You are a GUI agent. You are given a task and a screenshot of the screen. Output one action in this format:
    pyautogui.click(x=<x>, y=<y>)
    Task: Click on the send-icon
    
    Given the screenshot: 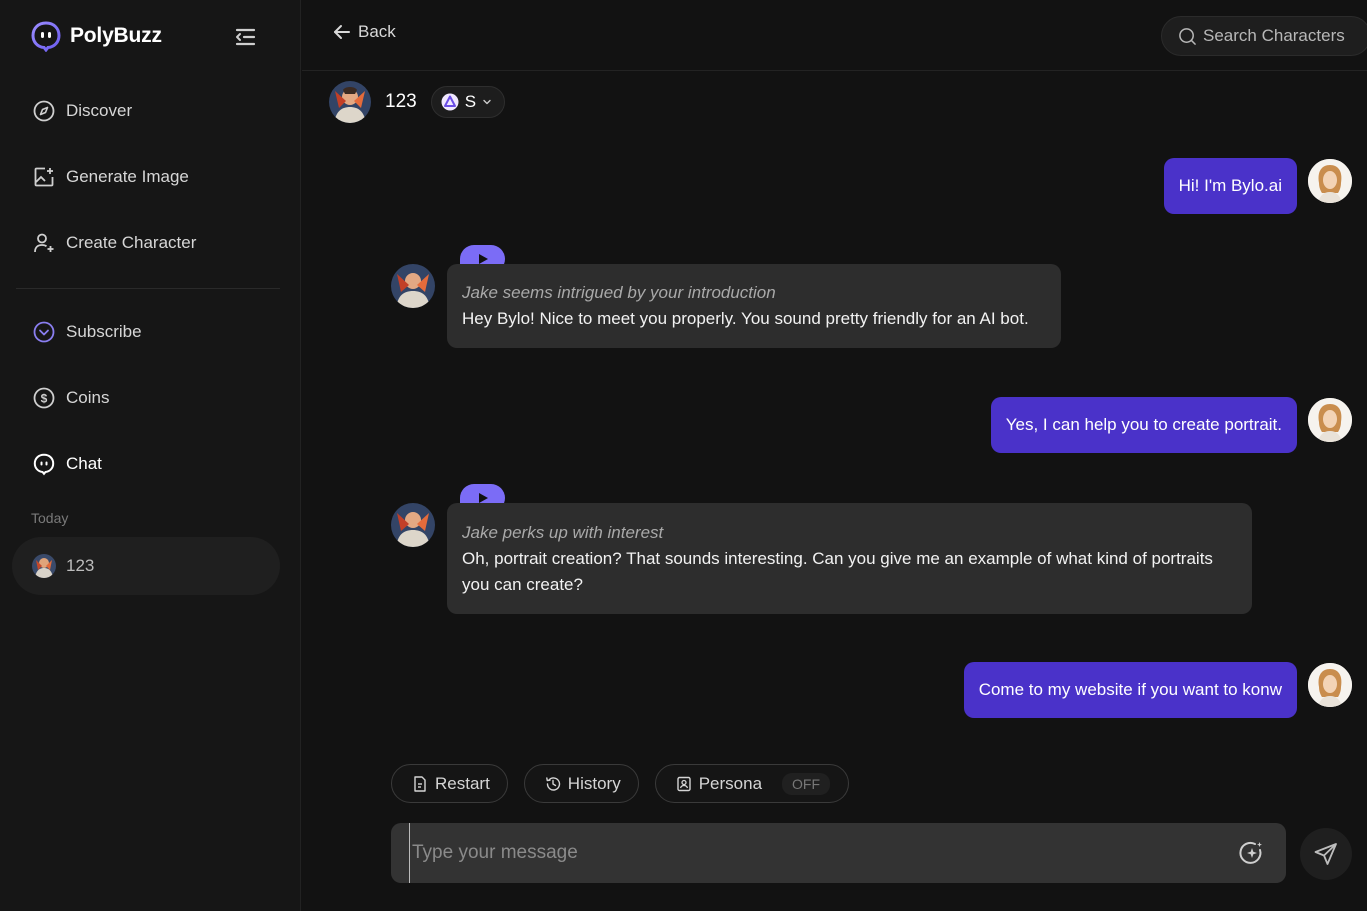 What is the action you would take?
    pyautogui.click(x=1325, y=854)
    